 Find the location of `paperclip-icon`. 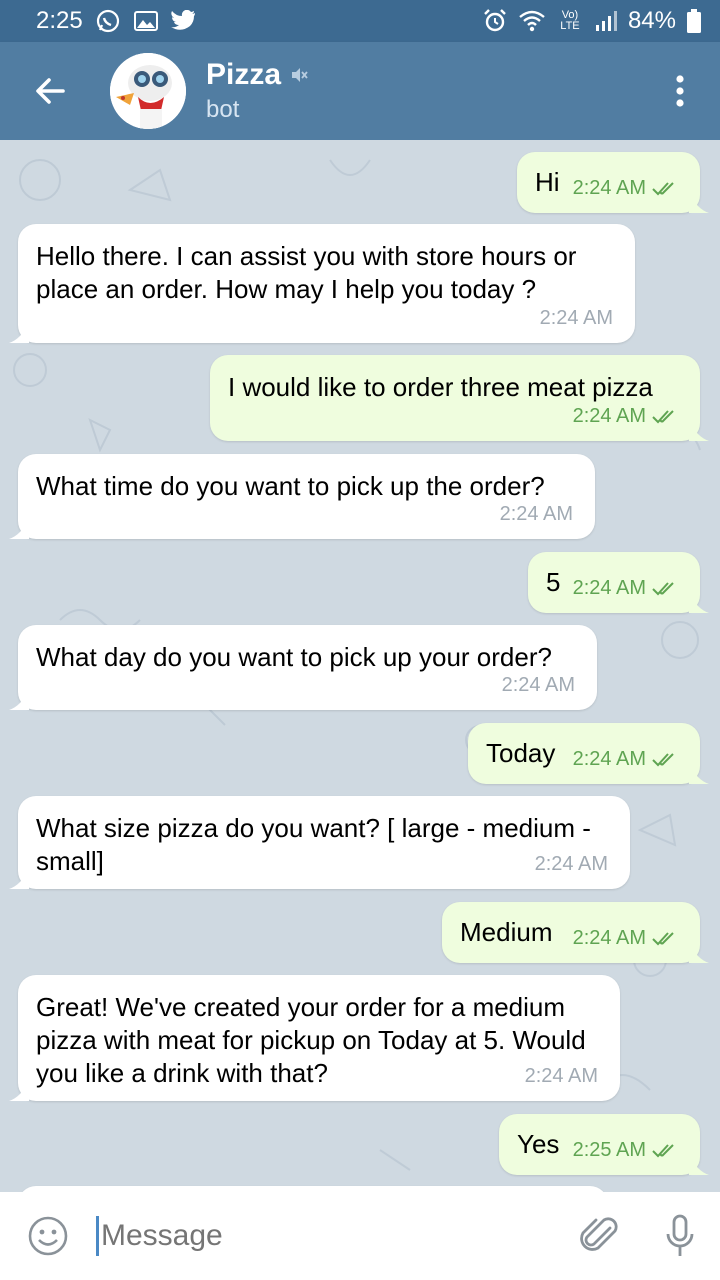

paperclip-icon is located at coordinates (599, 1234).